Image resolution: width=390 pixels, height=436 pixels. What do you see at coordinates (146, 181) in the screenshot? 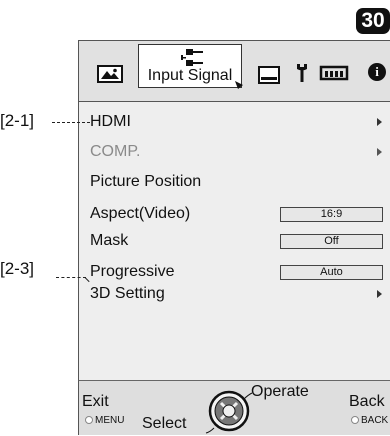
I see `menu-item-label: Picture Position` at bounding box center [146, 181].